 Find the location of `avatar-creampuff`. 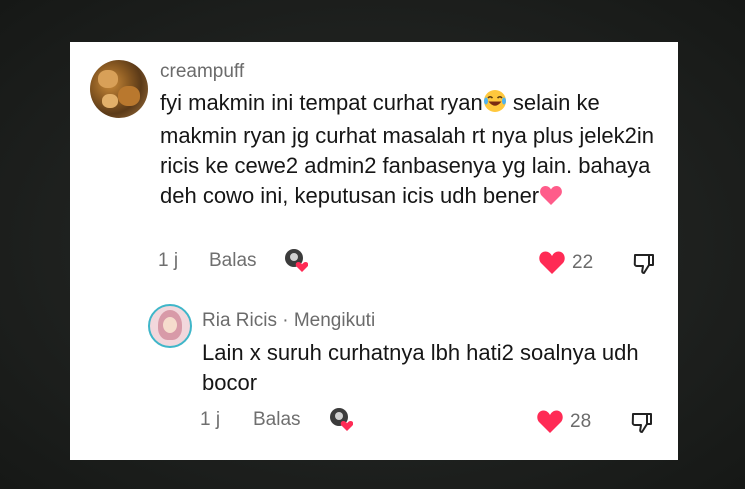

avatar-creampuff is located at coordinates (119, 89).